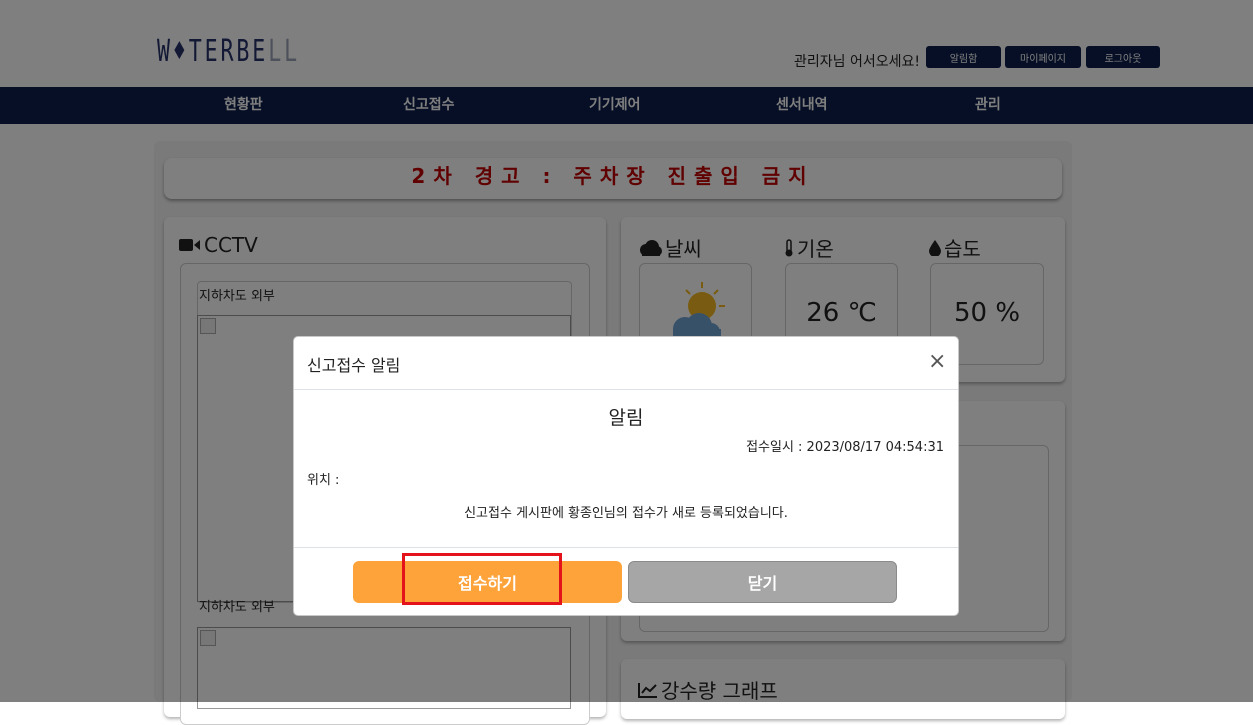 This screenshot has width=1253, height=725. I want to click on location-label: 위치 :, so click(323, 480).